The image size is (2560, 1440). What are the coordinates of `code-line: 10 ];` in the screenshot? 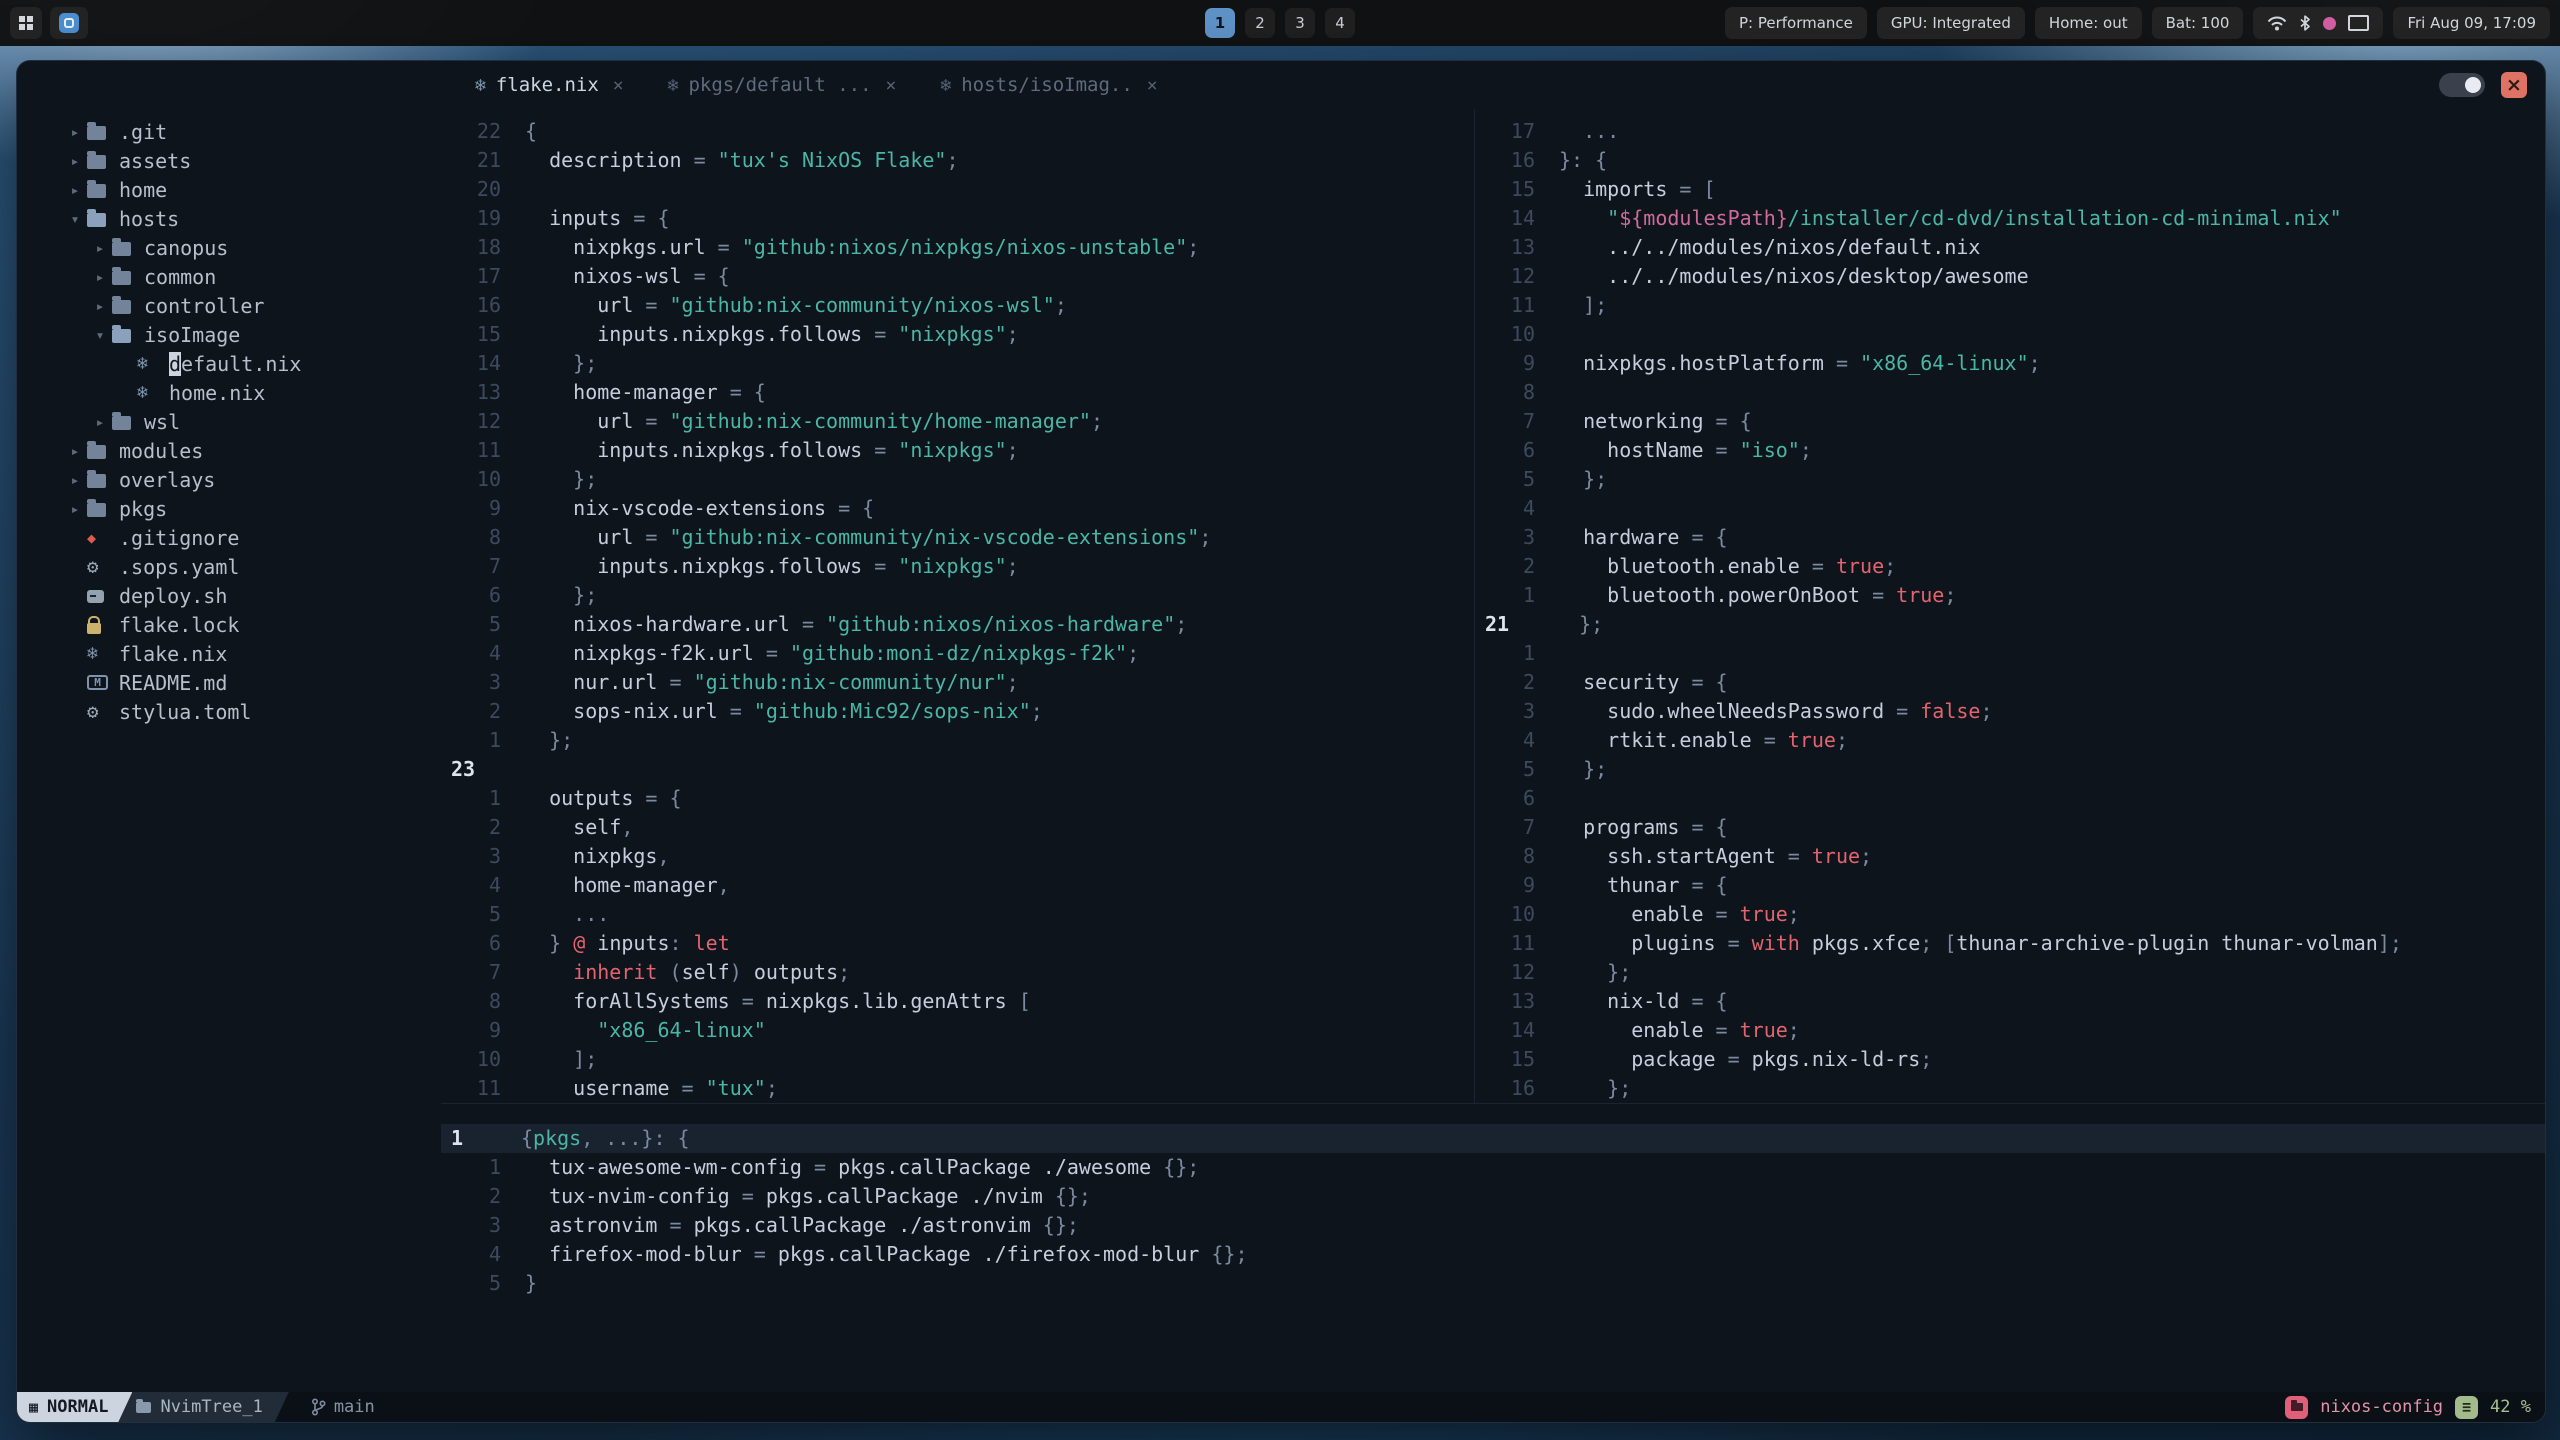 It's located at (957, 1059).